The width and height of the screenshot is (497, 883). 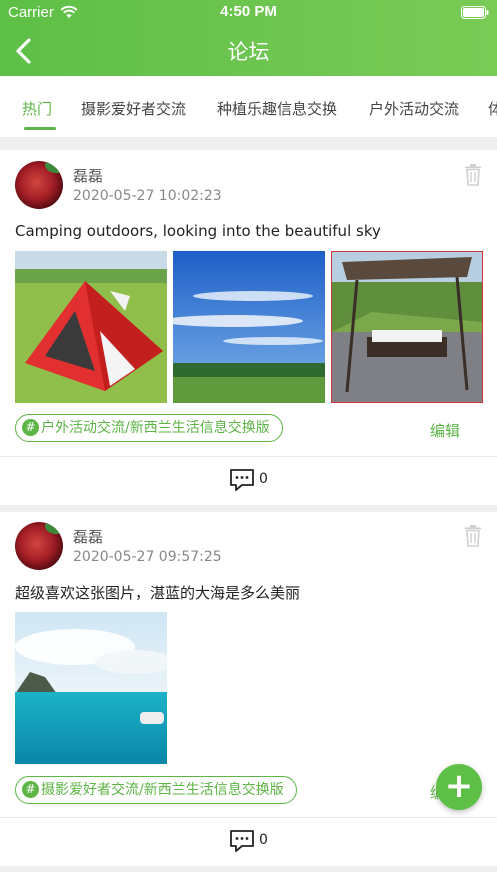 What do you see at coordinates (445, 430) in the screenshot?
I see `edit-button: 编辑` at bounding box center [445, 430].